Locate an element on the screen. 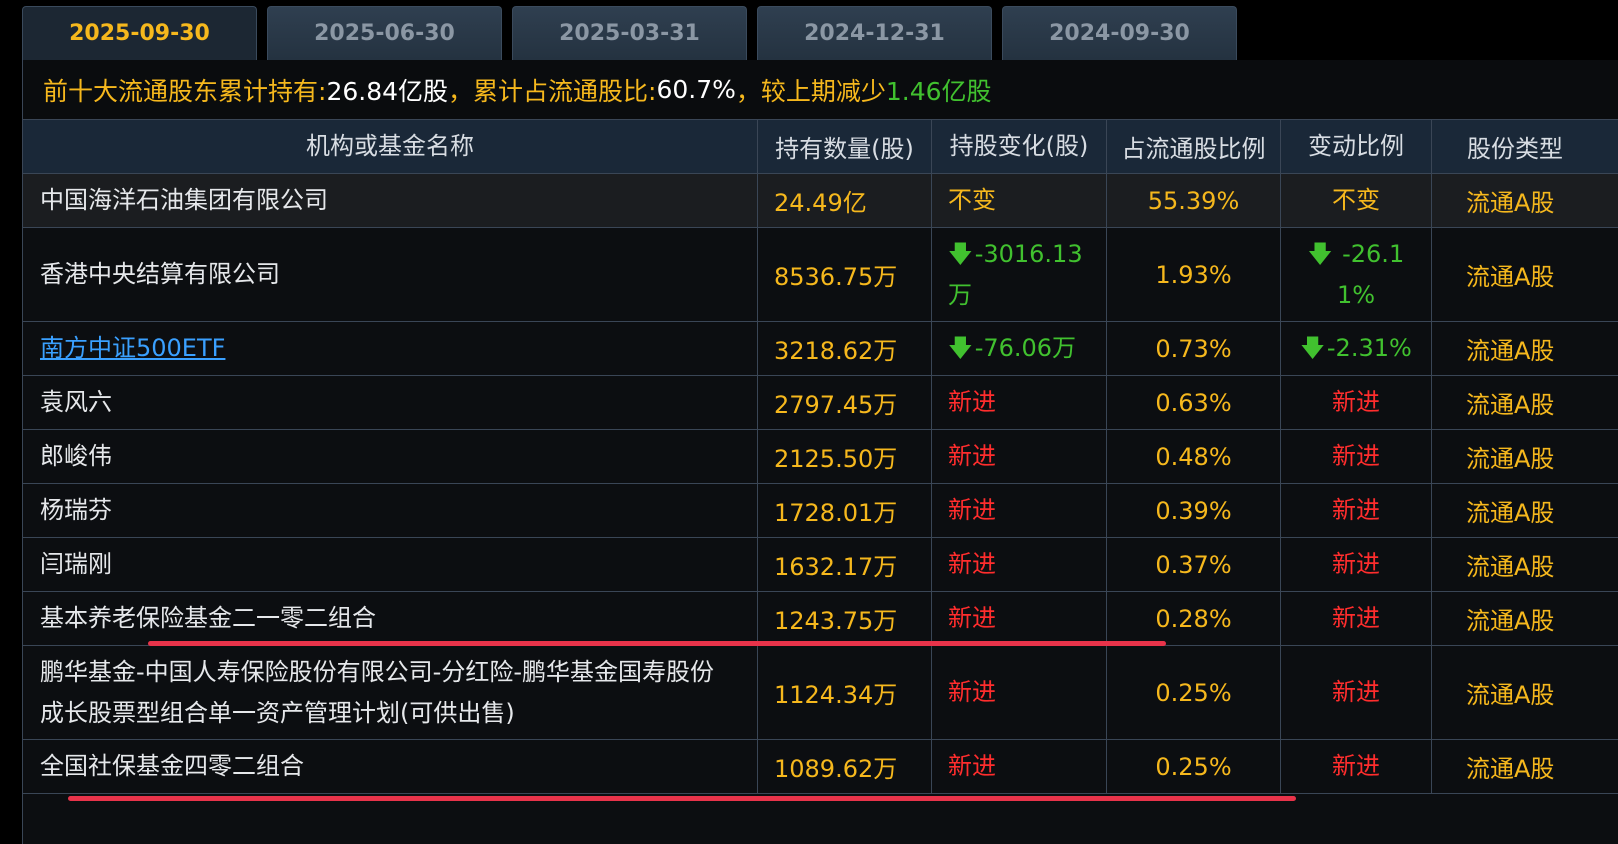 The height and width of the screenshot is (844, 1618). header-ratio: 占流通股比例 is located at coordinates (1194, 146).